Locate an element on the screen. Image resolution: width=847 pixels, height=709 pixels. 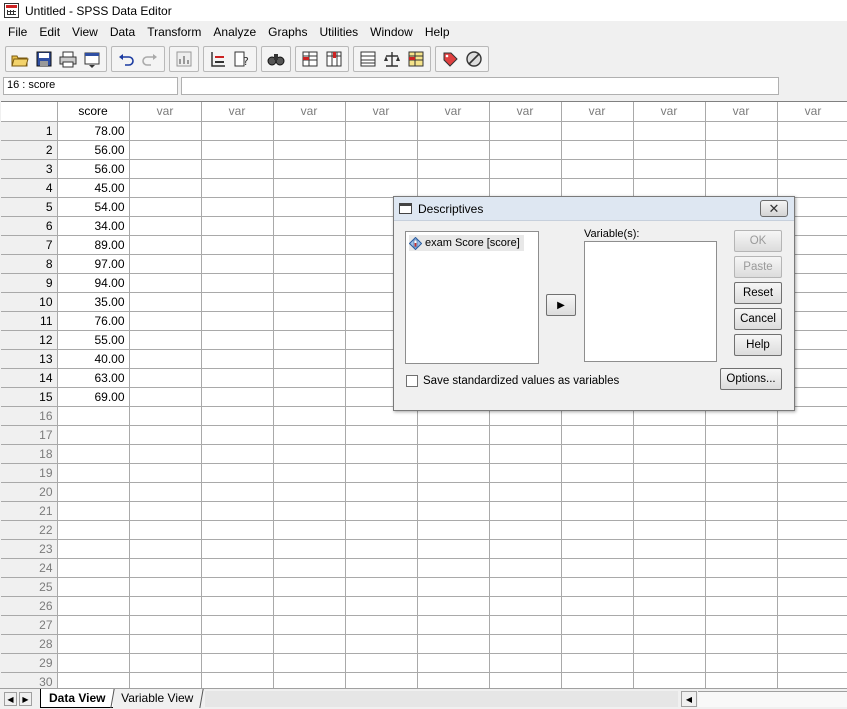
menu-view: View is located at coordinates (85, 32).